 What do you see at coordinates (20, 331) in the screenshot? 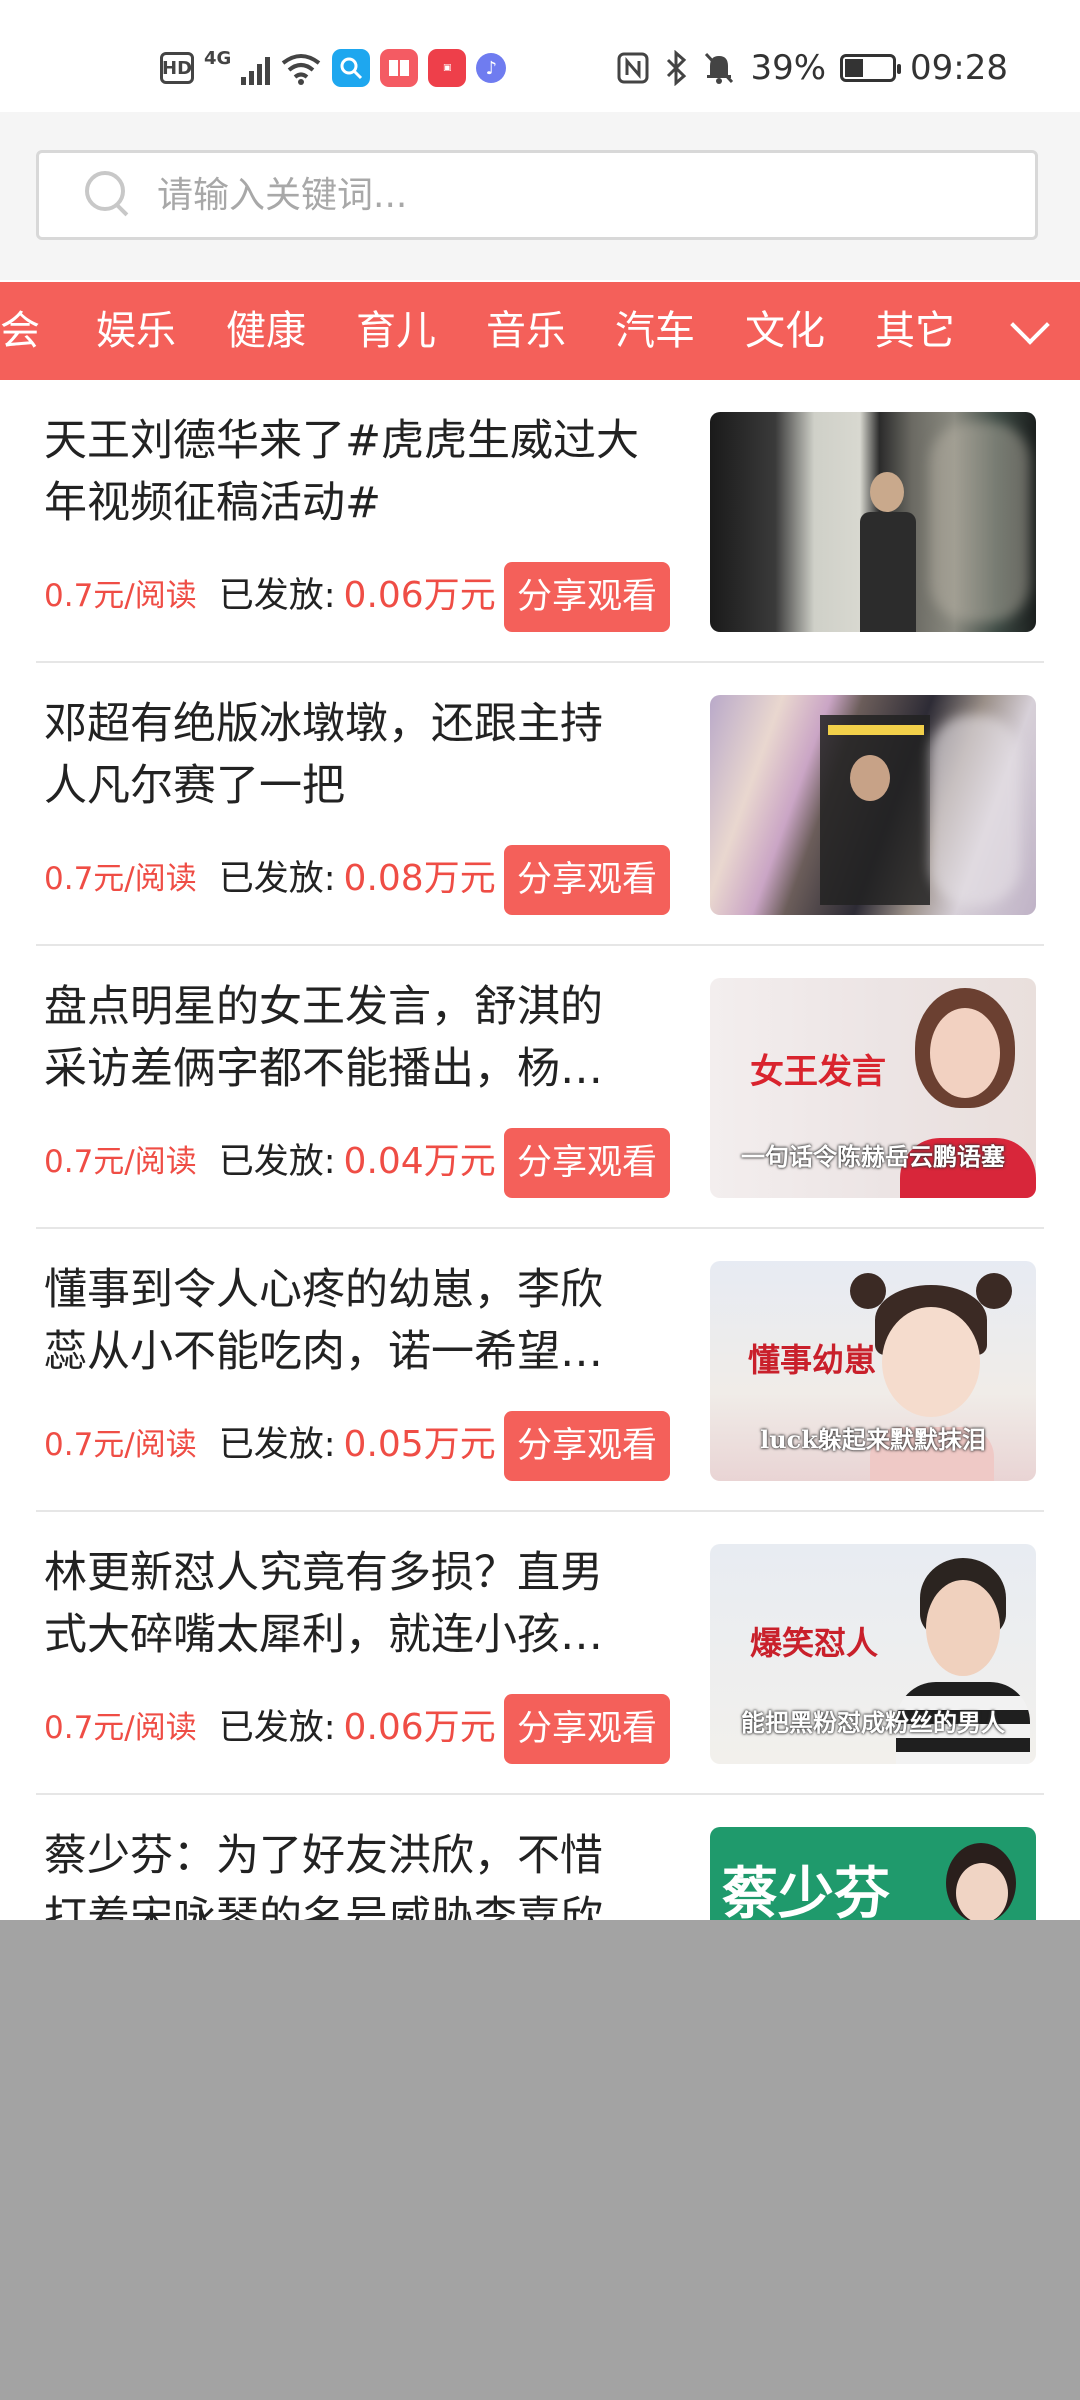
I see `tab-society: 社会` at bounding box center [20, 331].